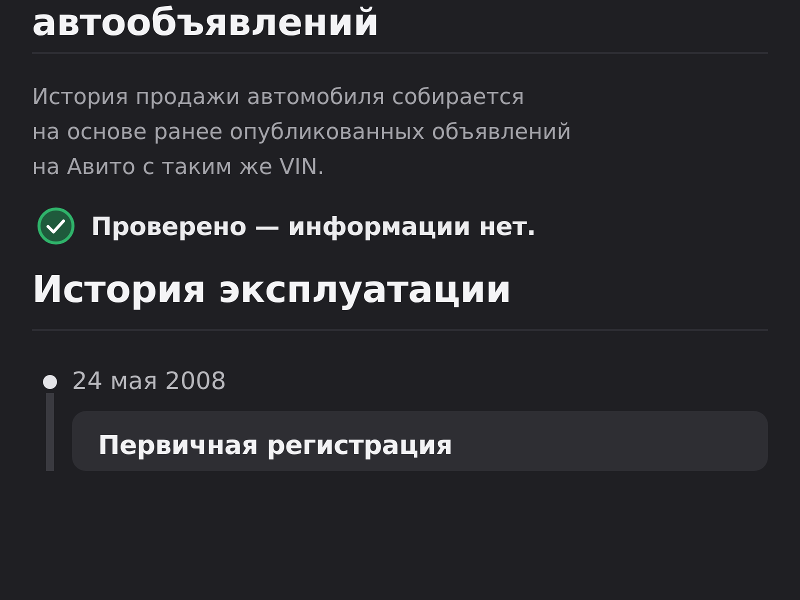 The height and width of the screenshot is (600, 800). I want to click on event-title: Первичная регистрация, so click(276, 446).